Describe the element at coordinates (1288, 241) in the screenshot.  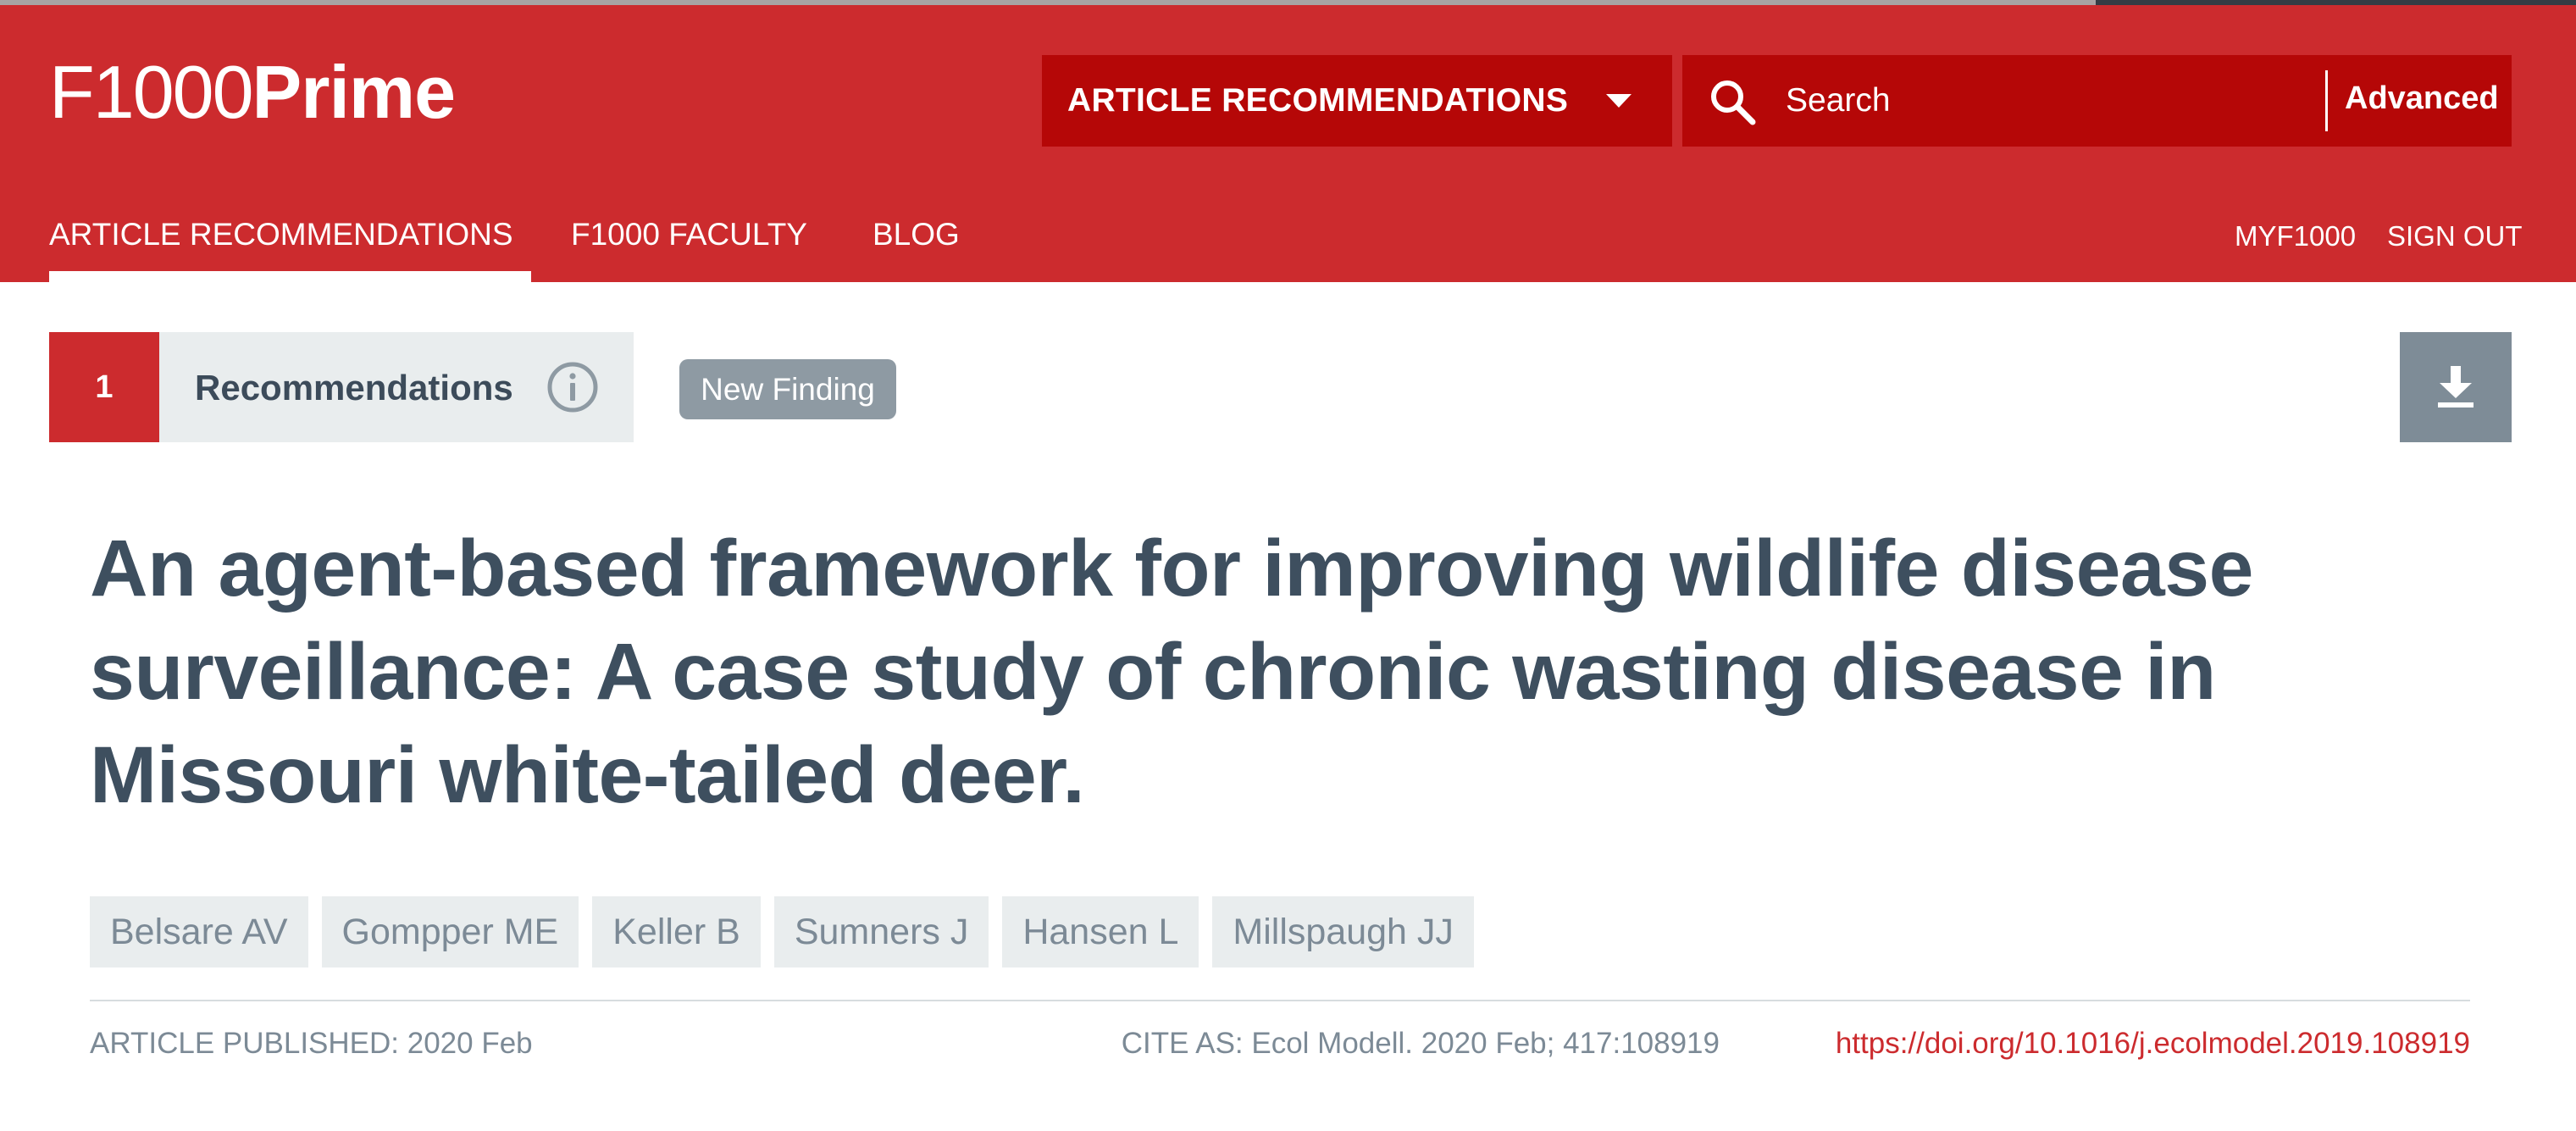
I see `user-nav: MYF1000 SIGN OUT` at that location.